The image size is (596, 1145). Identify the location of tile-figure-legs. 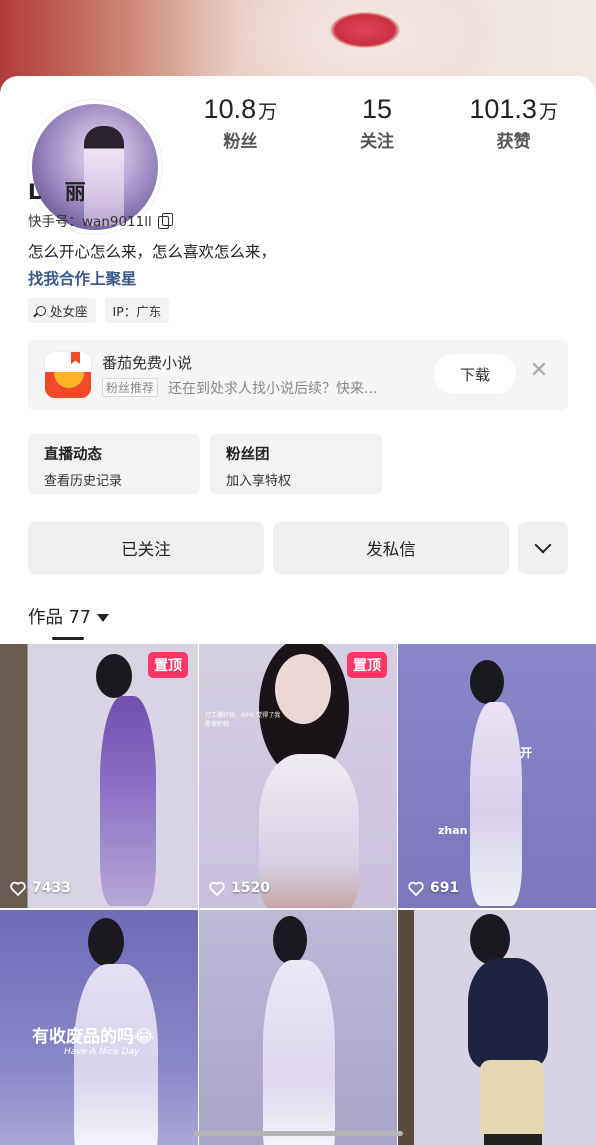
(513, 1139).